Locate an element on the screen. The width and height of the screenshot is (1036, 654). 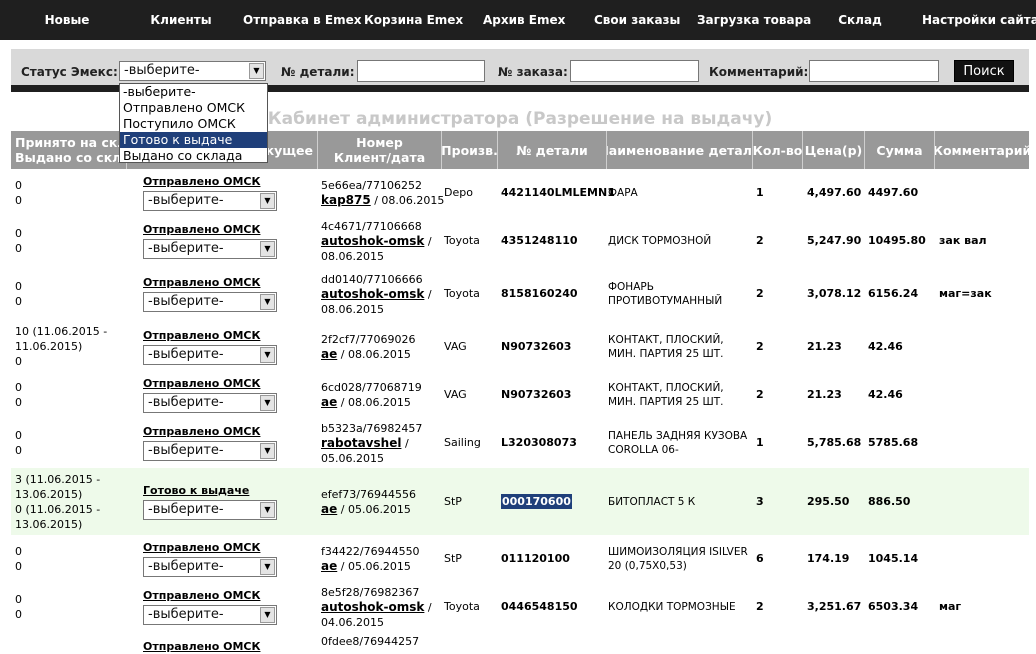
header-sum: Сумма is located at coordinates (900, 150).